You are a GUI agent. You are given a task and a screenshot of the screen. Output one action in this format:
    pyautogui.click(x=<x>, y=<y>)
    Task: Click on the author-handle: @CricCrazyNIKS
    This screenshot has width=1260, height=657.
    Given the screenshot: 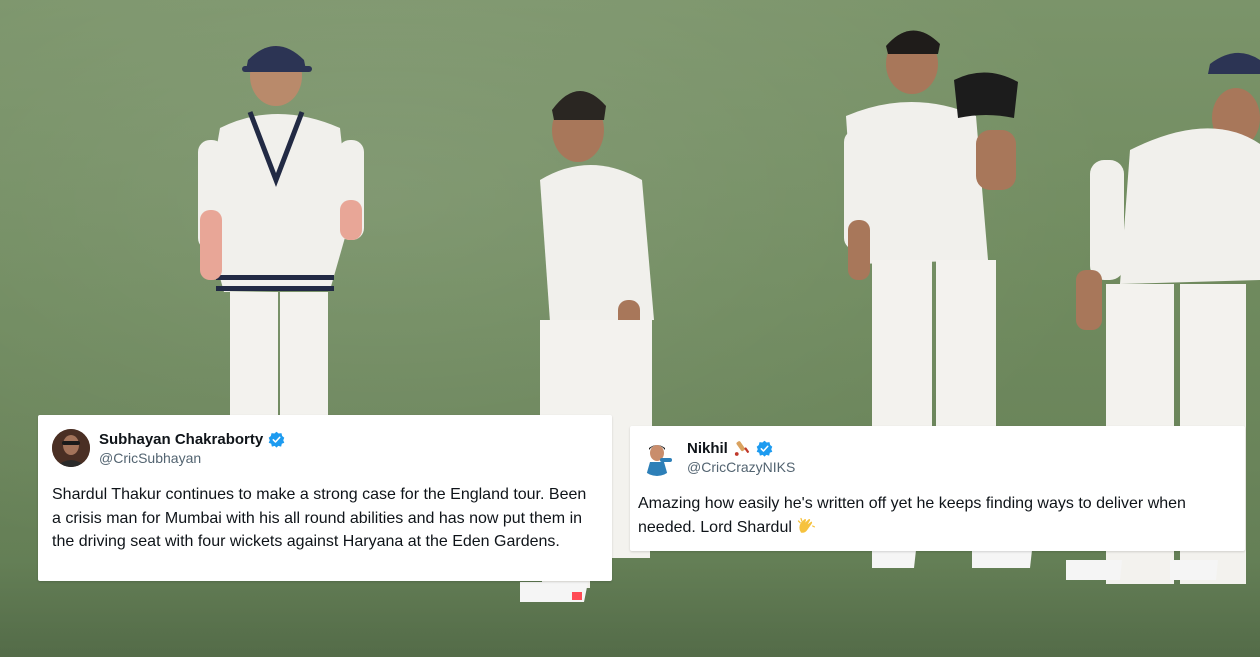 What is the action you would take?
    pyautogui.click(x=741, y=467)
    